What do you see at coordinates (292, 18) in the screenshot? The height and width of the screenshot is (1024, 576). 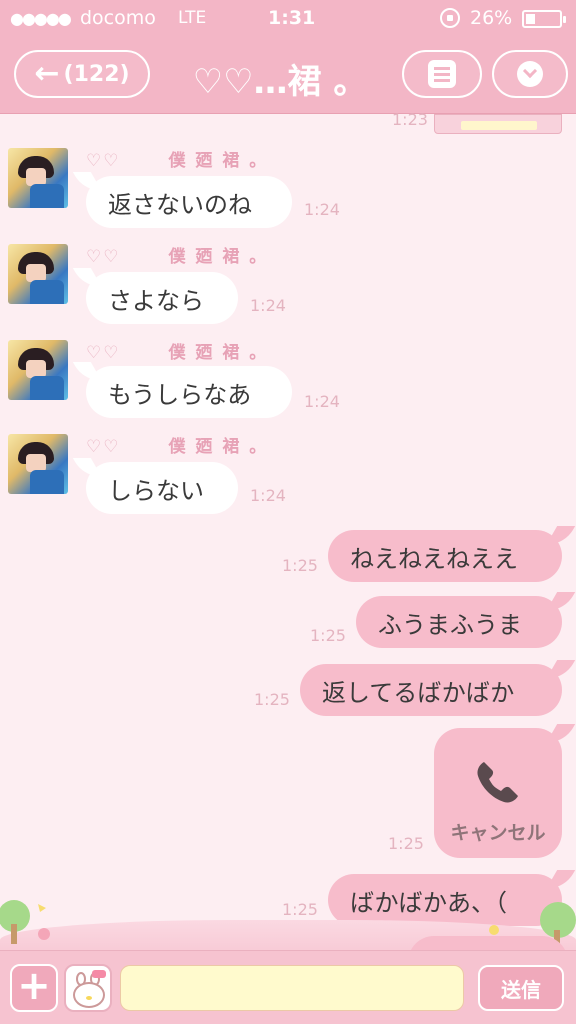 I see `status-clock: 1:31` at bounding box center [292, 18].